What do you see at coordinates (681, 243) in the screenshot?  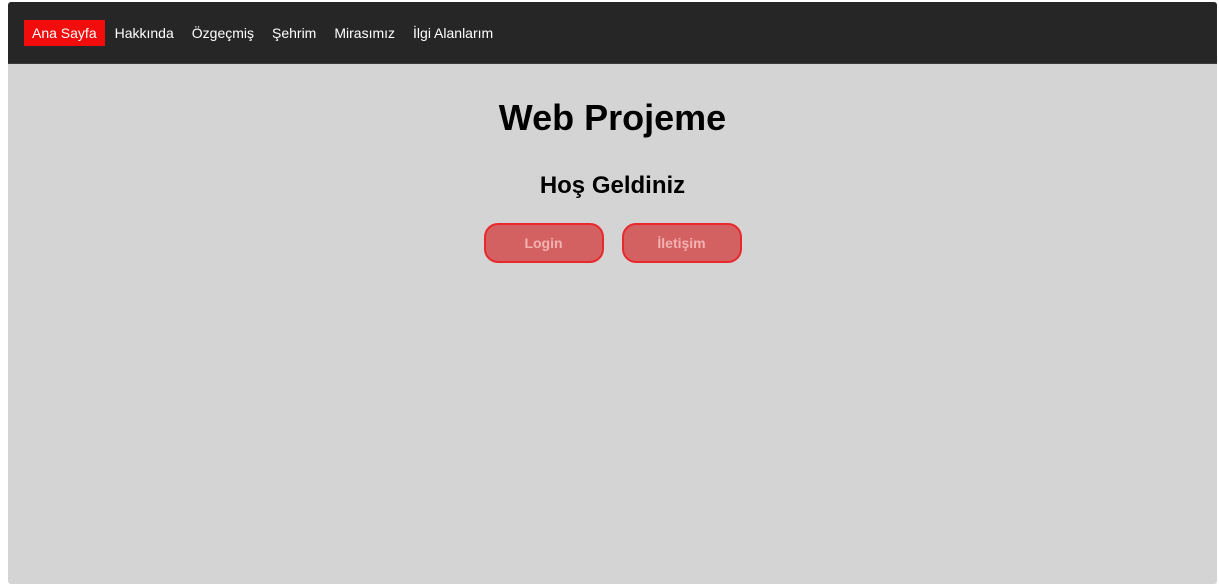 I see `contact-button: İletişim` at bounding box center [681, 243].